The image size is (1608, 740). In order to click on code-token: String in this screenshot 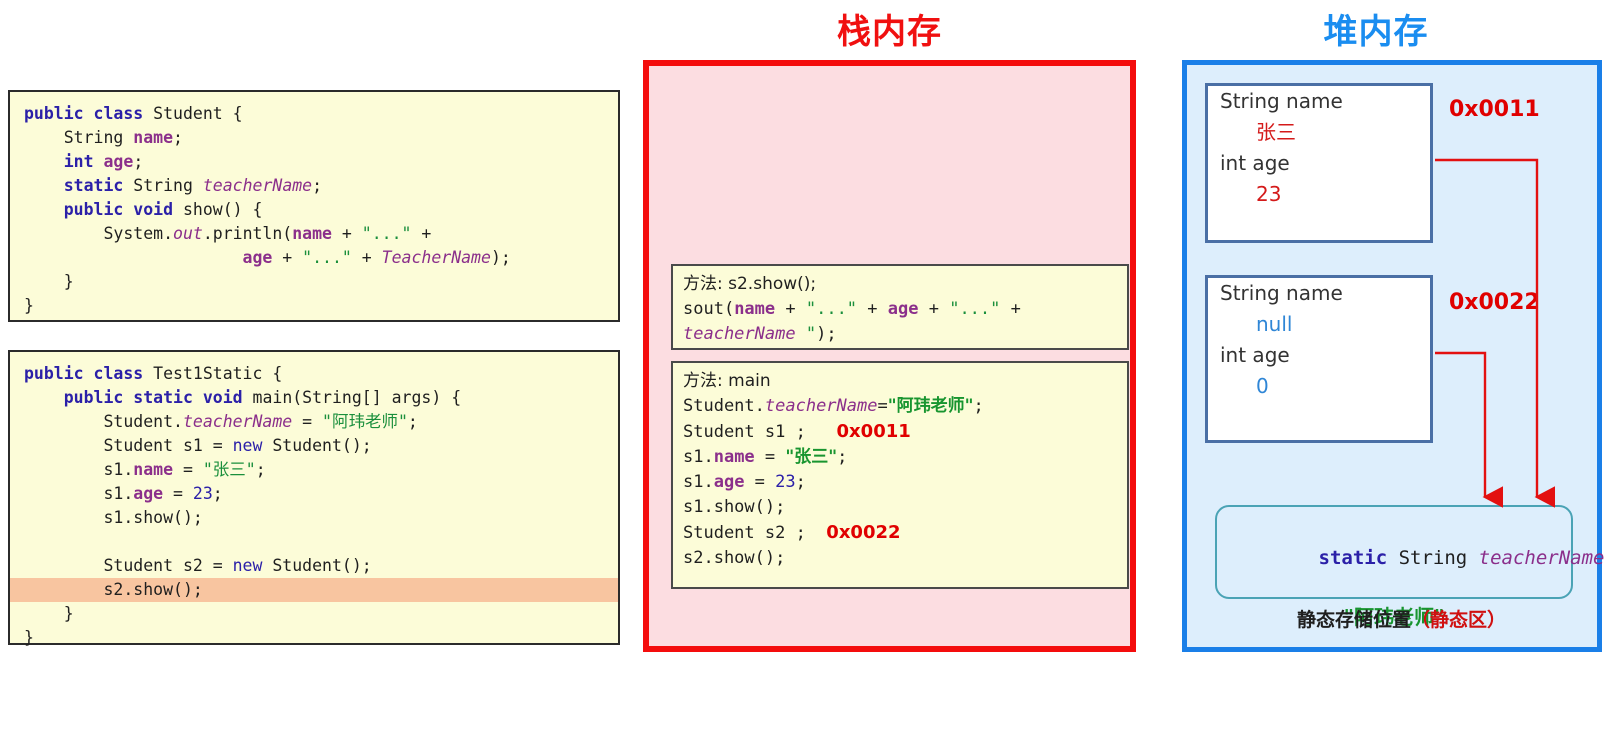, I will do `click(168, 185)`.